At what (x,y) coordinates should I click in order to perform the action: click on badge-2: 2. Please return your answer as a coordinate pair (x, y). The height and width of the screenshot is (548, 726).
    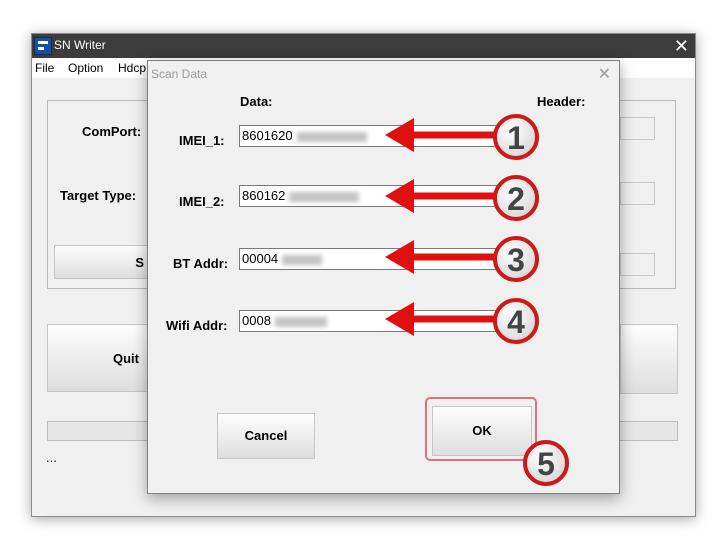
    Looking at the image, I should click on (516, 198).